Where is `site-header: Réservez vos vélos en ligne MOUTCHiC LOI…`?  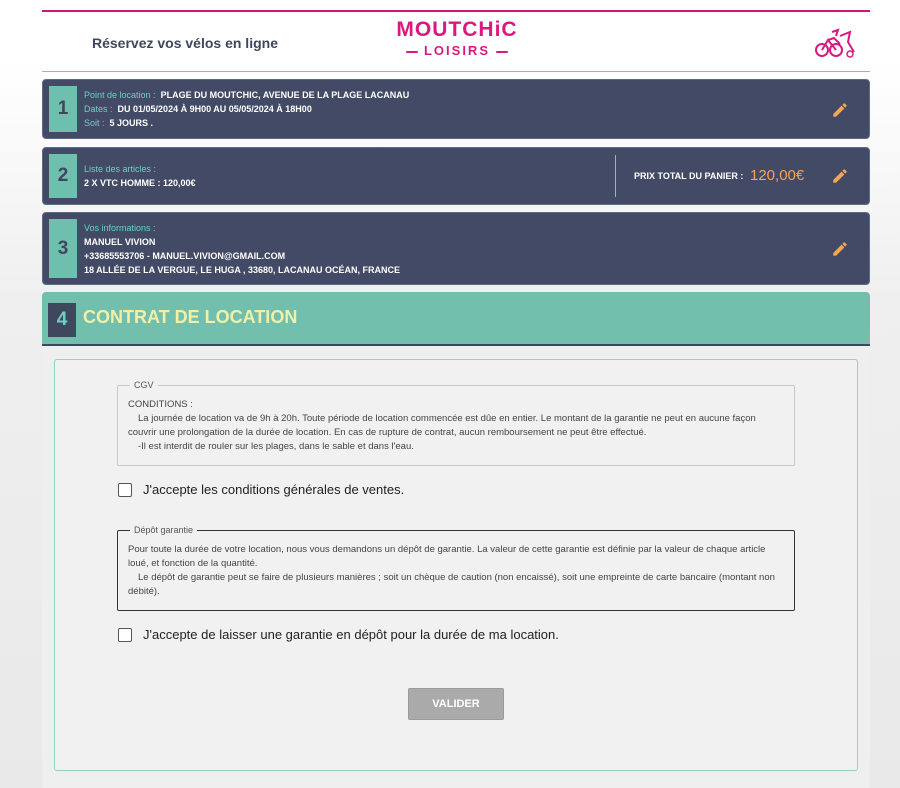
site-header: Réservez vos vélos en ligne MOUTCHiC LOI… is located at coordinates (456, 41).